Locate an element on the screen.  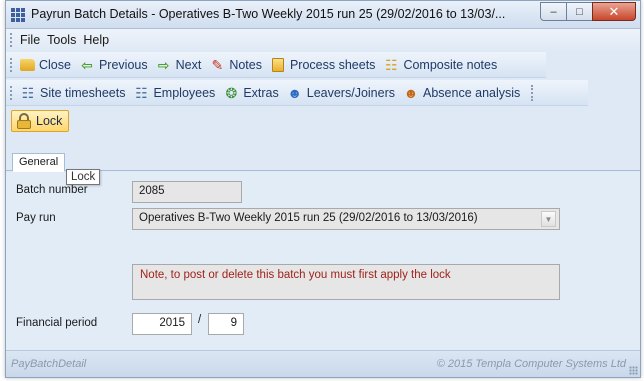
chevron-down-icon: ▼ is located at coordinates (548, 219).